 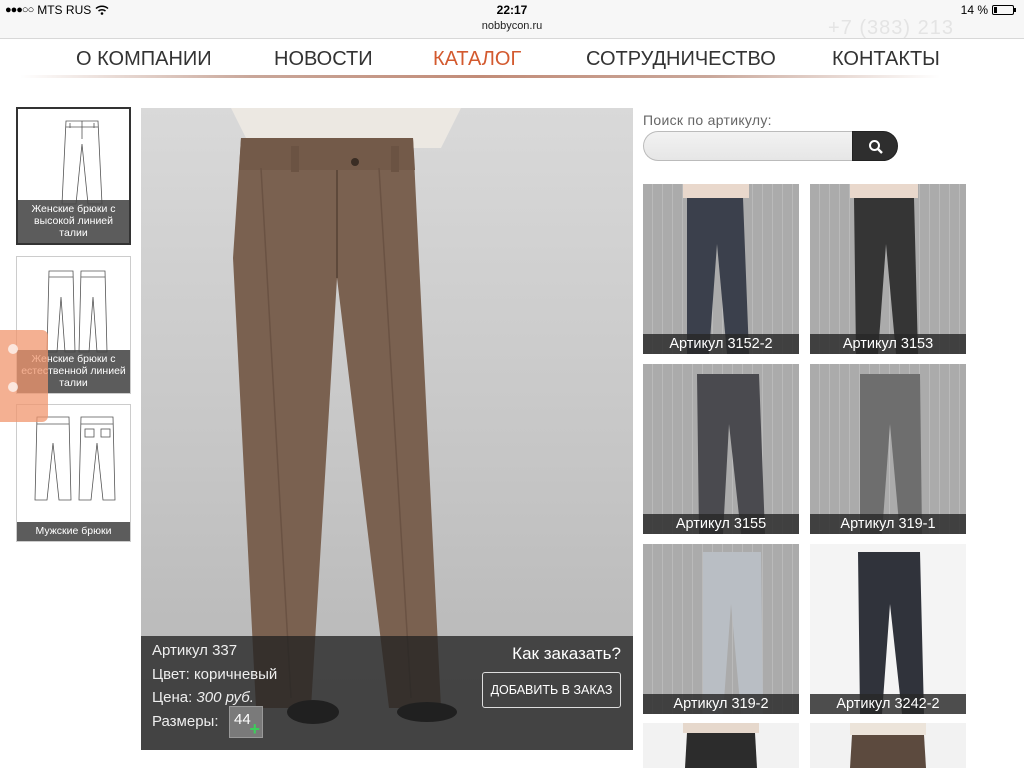 I want to click on product-color: Цвет: коричневый, so click(x=215, y=674).